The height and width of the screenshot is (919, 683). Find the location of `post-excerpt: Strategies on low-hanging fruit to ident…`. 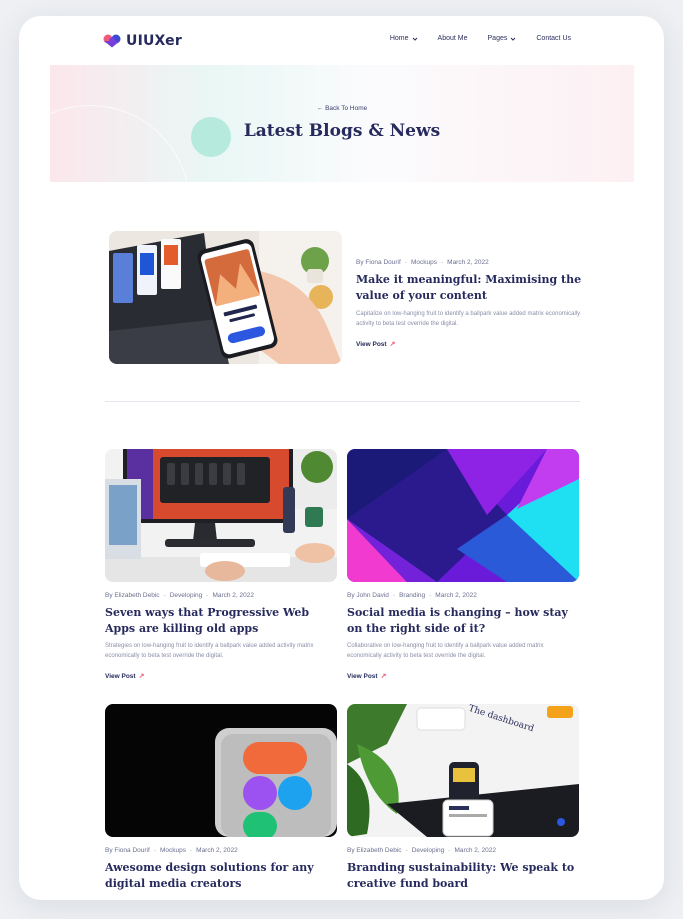

post-excerpt: Strategies on low-hanging fruit to ident… is located at coordinates (209, 651).